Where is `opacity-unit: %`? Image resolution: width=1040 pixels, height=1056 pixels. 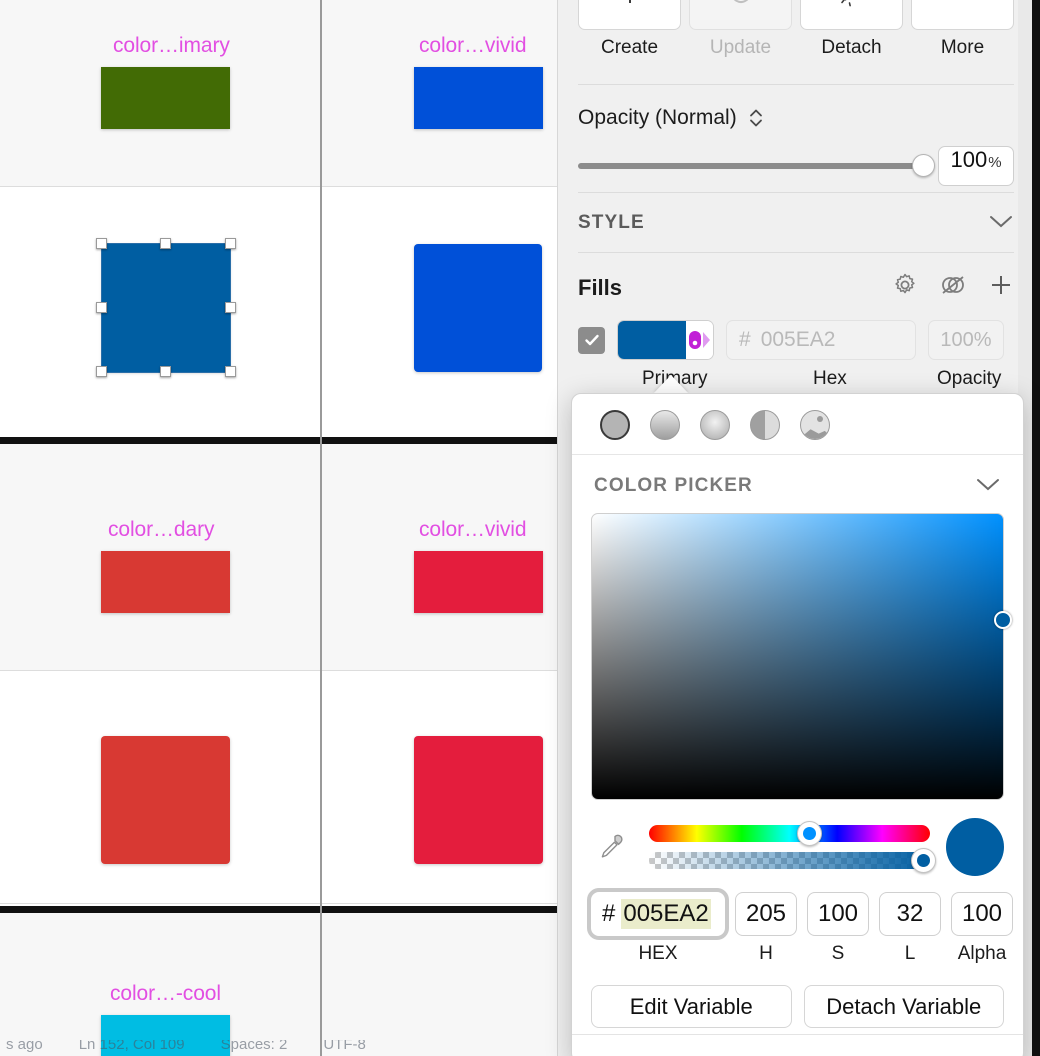 opacity-unit: % is located at coordinates (995, 162).